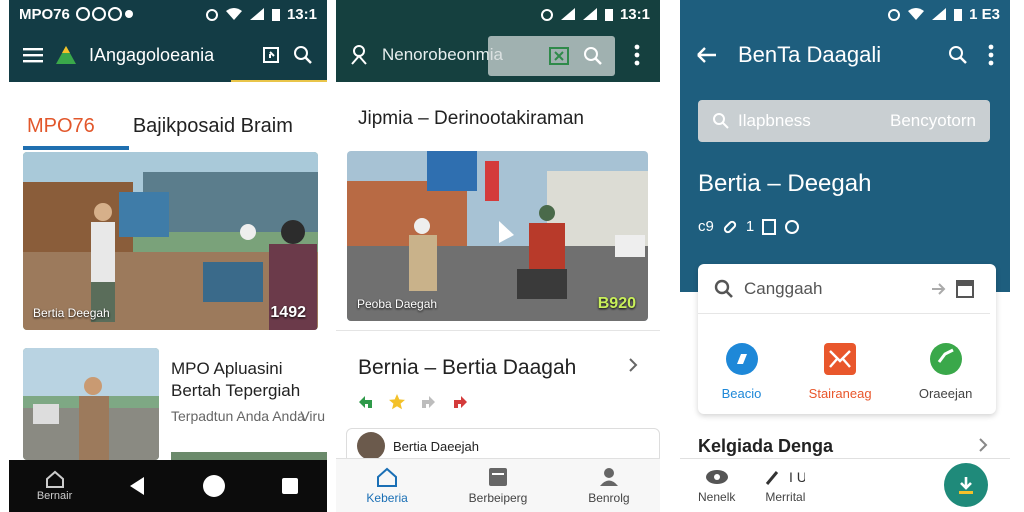 The width and height of the screenshot is (1024, 512). I want to click on hero-image: Bertia Deegah 1492, so click(170, 241).